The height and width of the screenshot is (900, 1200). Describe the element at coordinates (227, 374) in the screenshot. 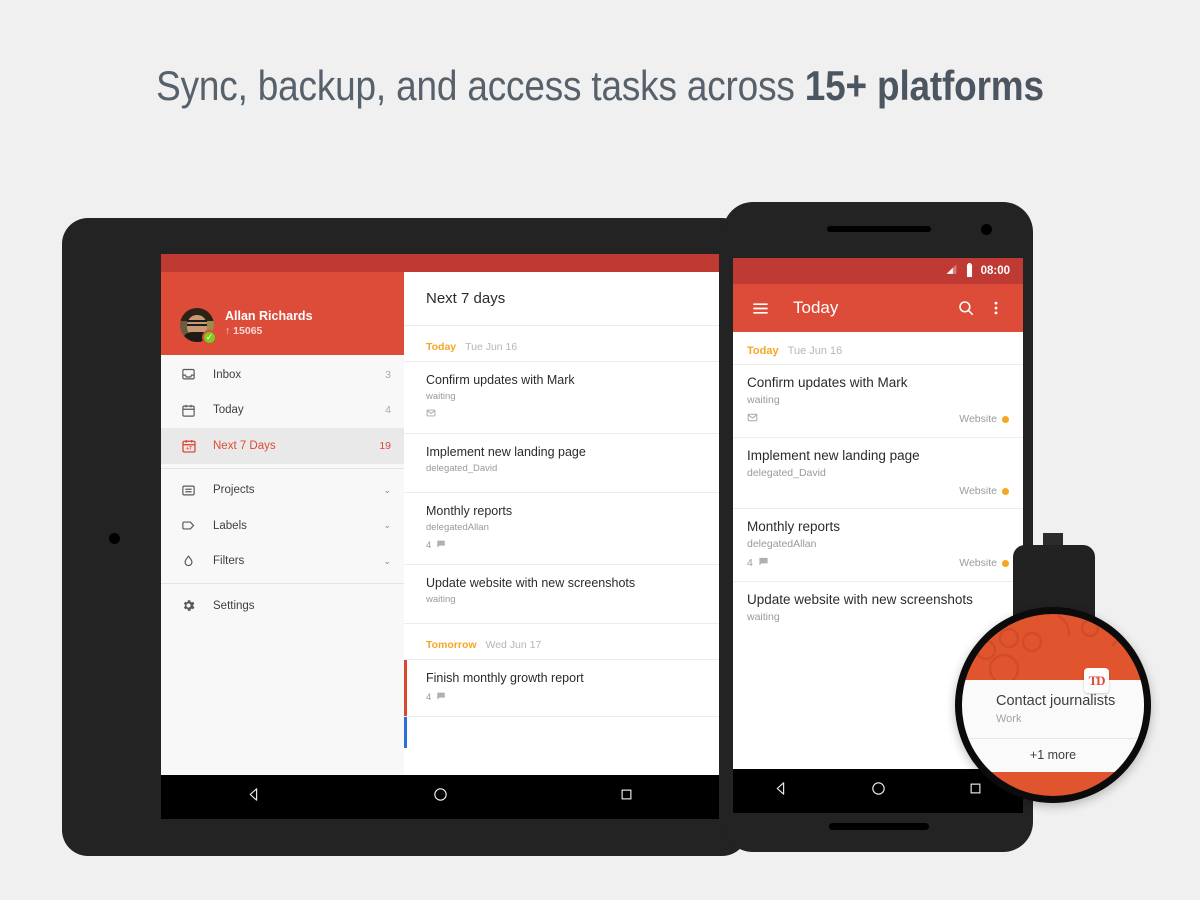

I see `sidebar-item-label: Inbox` at that location.